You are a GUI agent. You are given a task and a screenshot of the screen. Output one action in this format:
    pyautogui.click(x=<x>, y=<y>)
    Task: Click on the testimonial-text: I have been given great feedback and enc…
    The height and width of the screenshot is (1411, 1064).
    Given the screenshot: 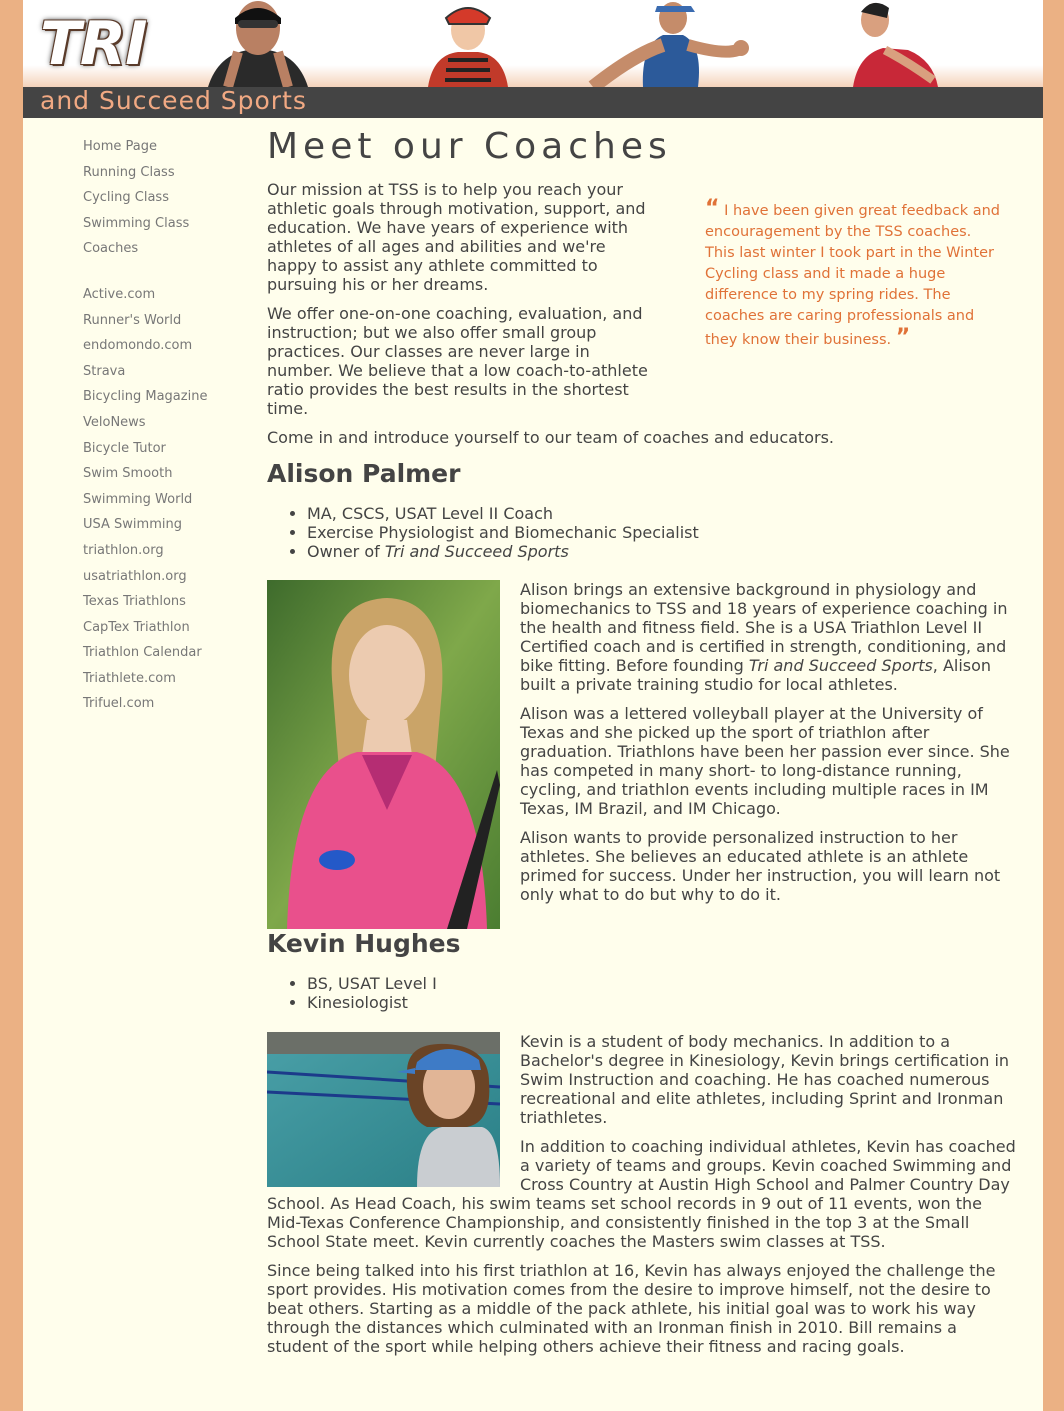 What is the action you would take?
    pyautogui.click(x=852, y=275)
    